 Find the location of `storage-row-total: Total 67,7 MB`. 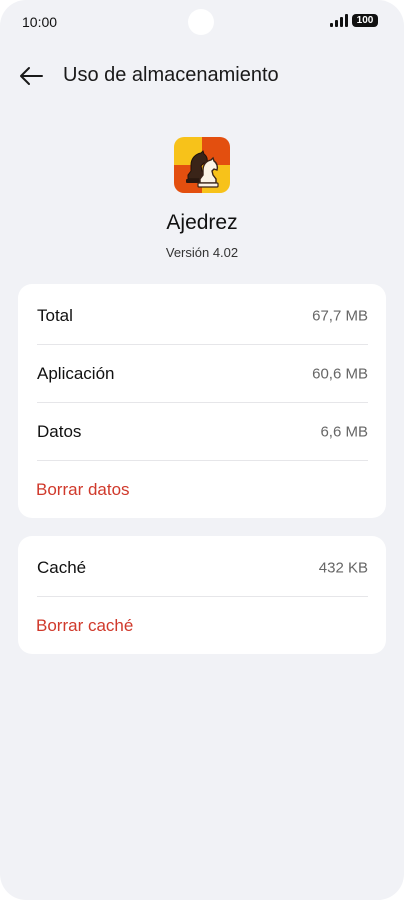

storage-row-total: Total 67,7 MB is located at coordinates (202, 316).